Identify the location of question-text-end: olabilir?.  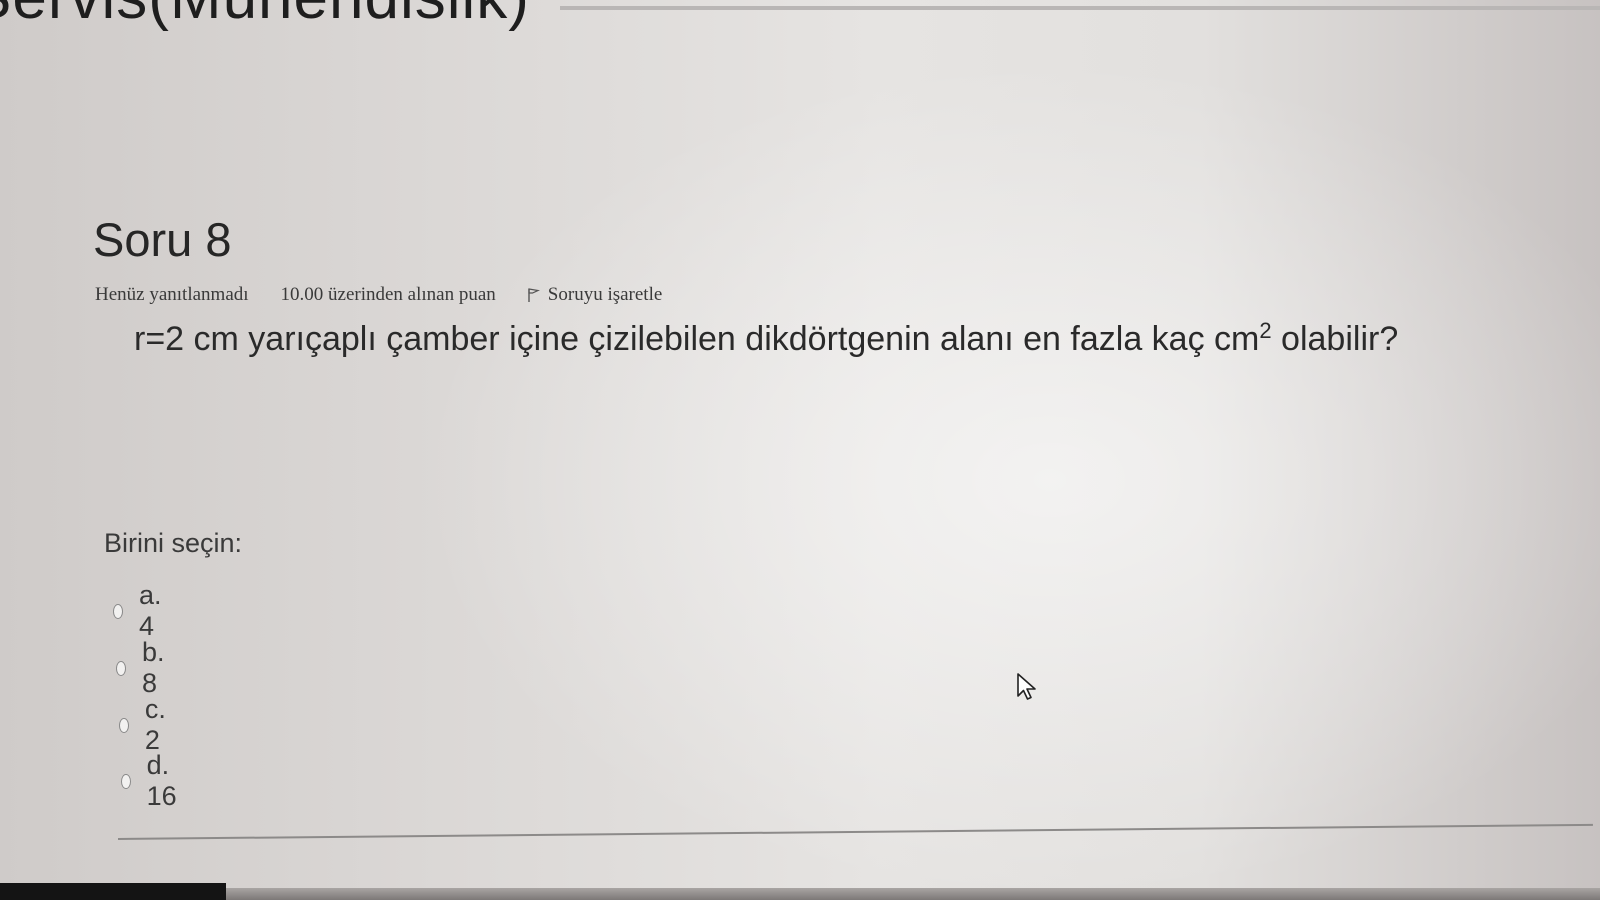
(1335, 339).